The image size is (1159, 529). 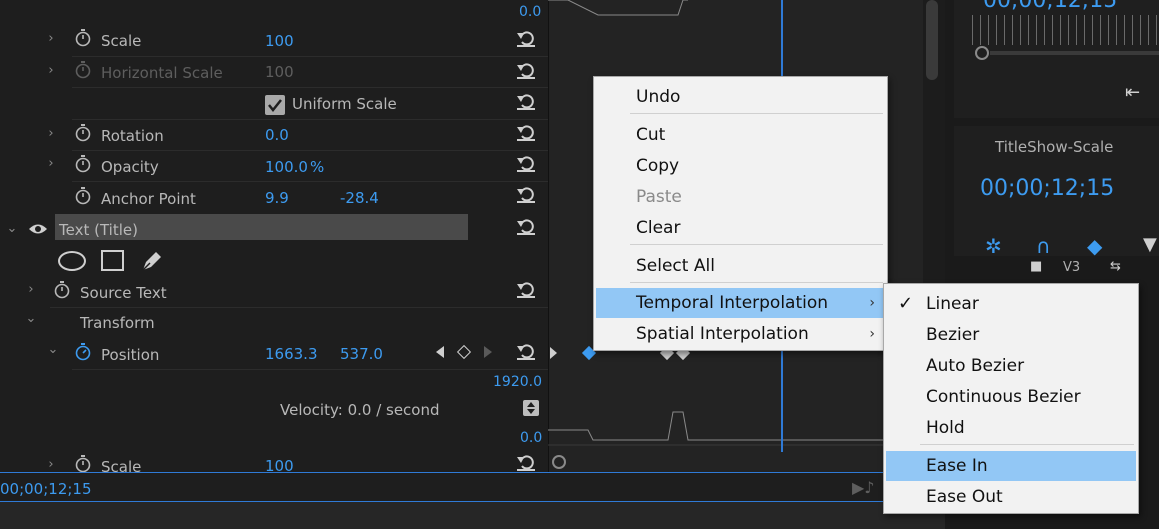 I want to click on track-label: V3, so click(x=1071, y=267).